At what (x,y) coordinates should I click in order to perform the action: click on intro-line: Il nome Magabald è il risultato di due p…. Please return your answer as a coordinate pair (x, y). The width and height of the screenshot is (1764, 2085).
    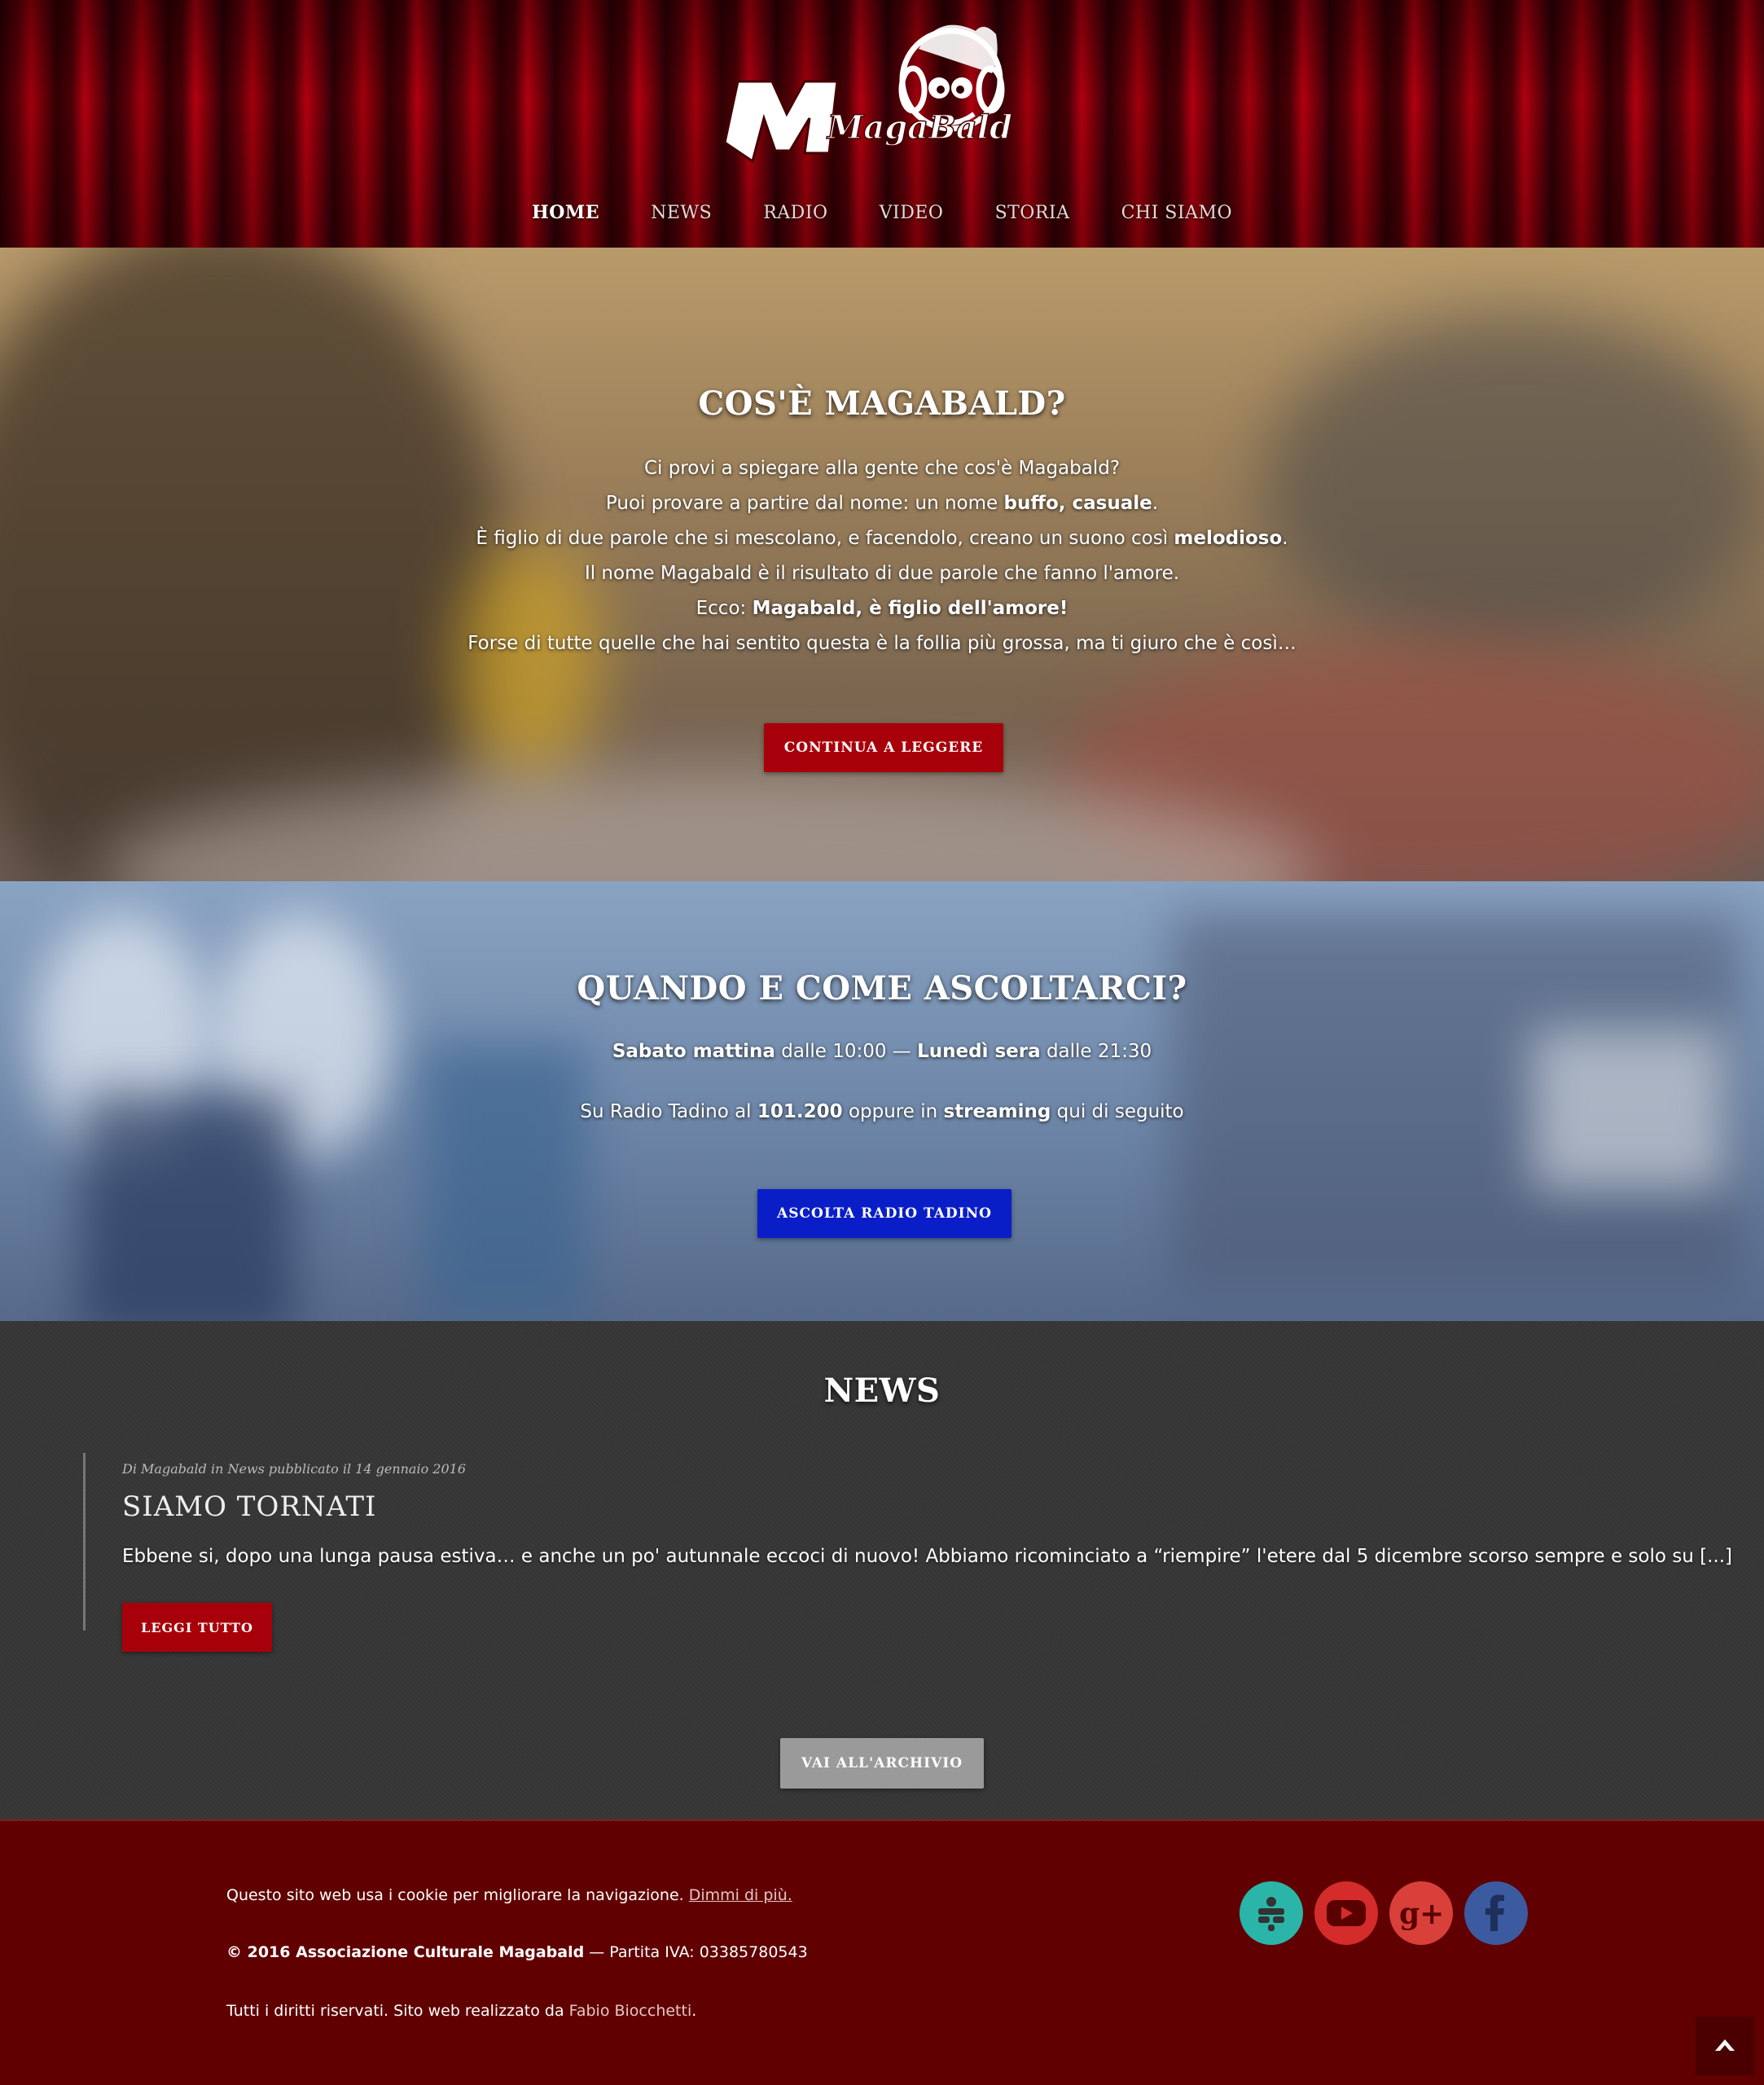
    Looking at the image, I should click on (882, 573).